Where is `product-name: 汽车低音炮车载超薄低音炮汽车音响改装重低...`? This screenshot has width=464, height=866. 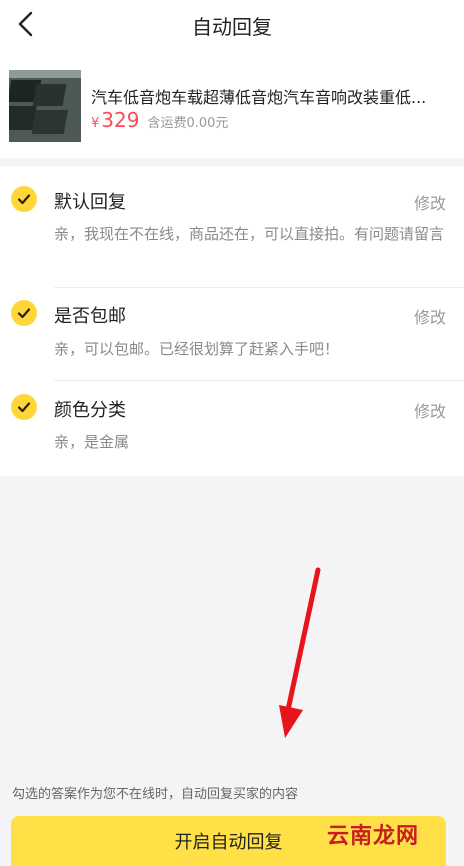 product-name: 汽车低音炮车载超薄低音炮汽车音响改装重低... is located at coordinates (259, 97).